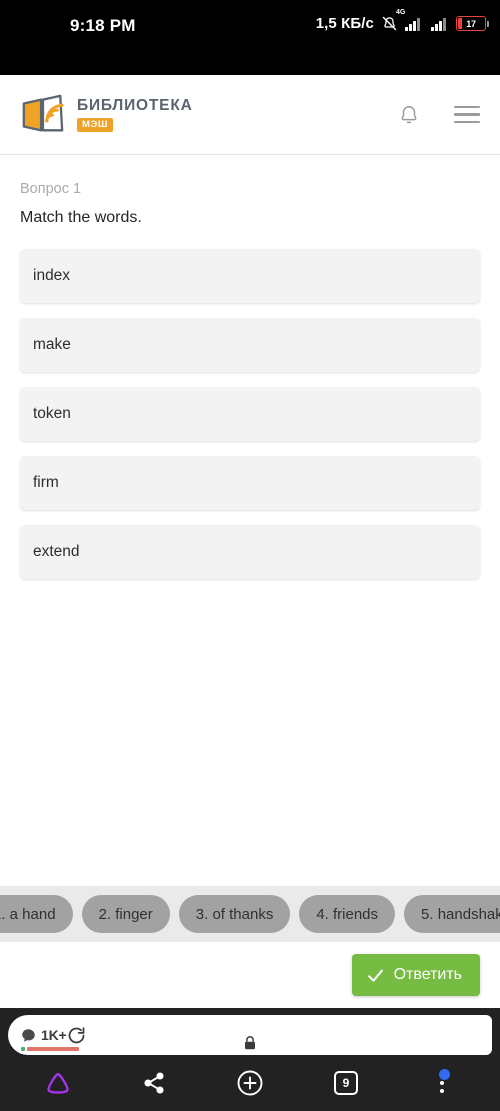 The height and width of the screenshot is (1111, 500). I want to click on comment-count-text: 1K+, so click(54, 1035).